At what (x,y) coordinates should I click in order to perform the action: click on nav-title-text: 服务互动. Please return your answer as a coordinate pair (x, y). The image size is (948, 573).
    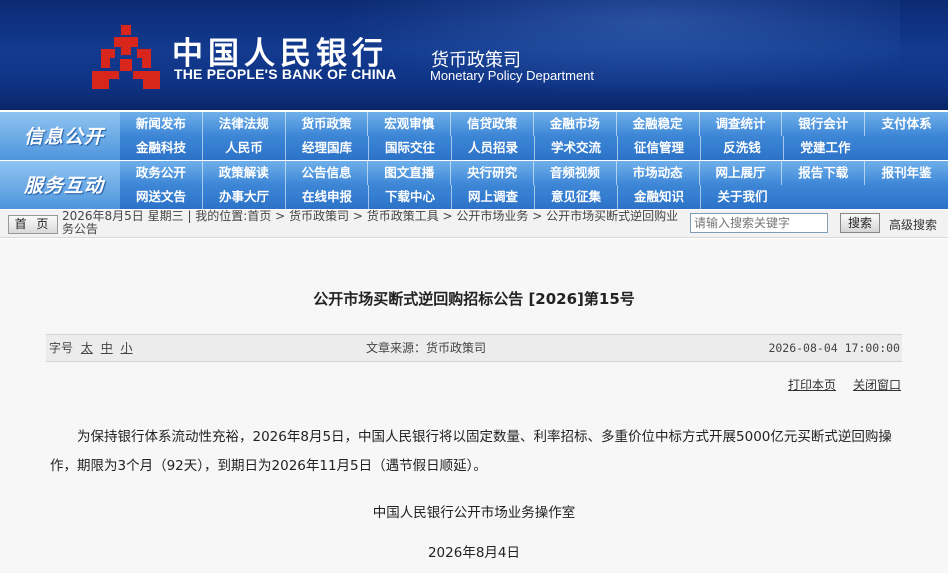
    Looking at the image, I should click on (64, 186).